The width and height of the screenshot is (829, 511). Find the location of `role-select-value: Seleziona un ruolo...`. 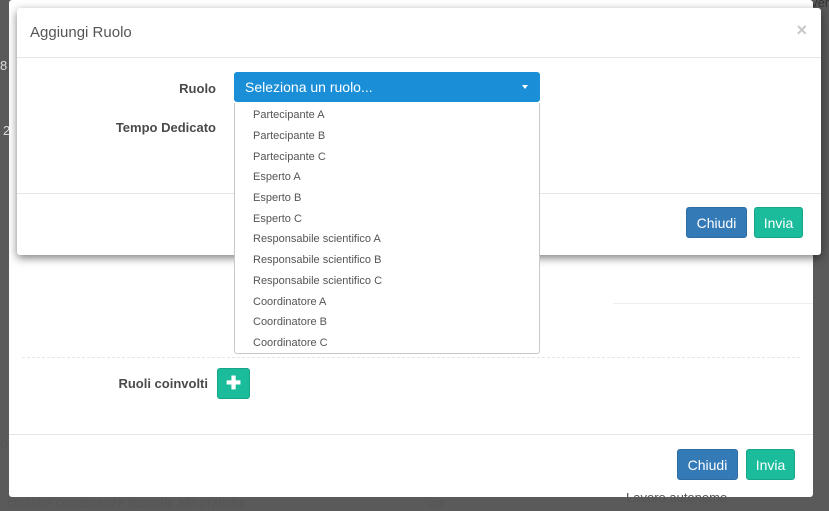

role-select-value: Seleziona un ruolo... is located at coordinates (309, 87).